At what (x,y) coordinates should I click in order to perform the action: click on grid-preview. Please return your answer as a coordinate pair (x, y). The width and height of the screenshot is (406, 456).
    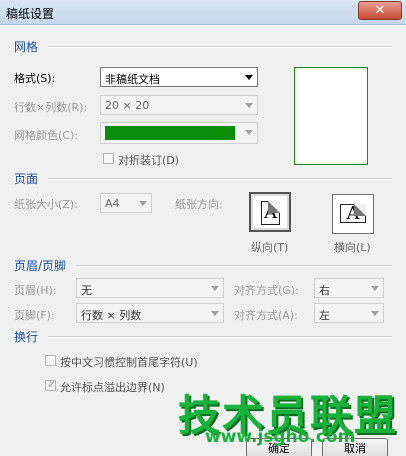
    Looking at the image, I should click on (331, 116).